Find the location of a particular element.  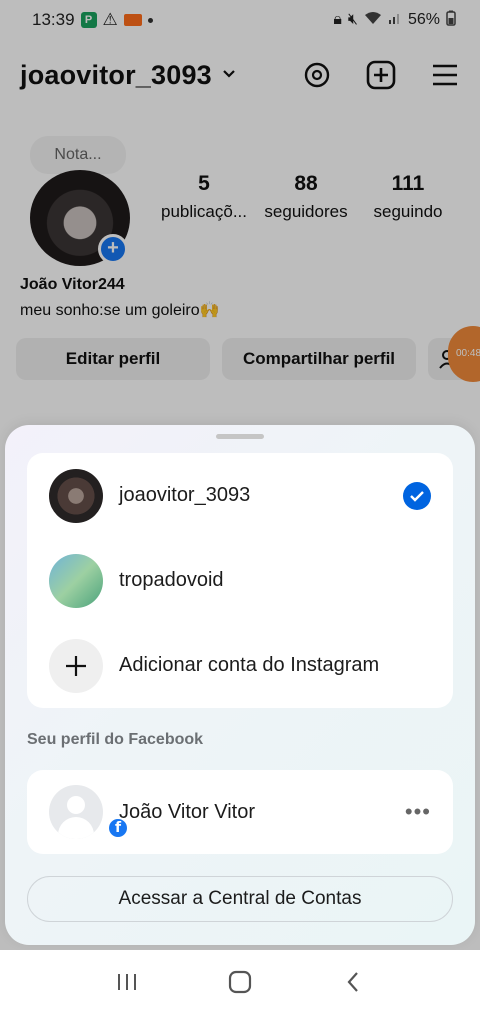

facebook-avatar is located at coordinates (76, 812).